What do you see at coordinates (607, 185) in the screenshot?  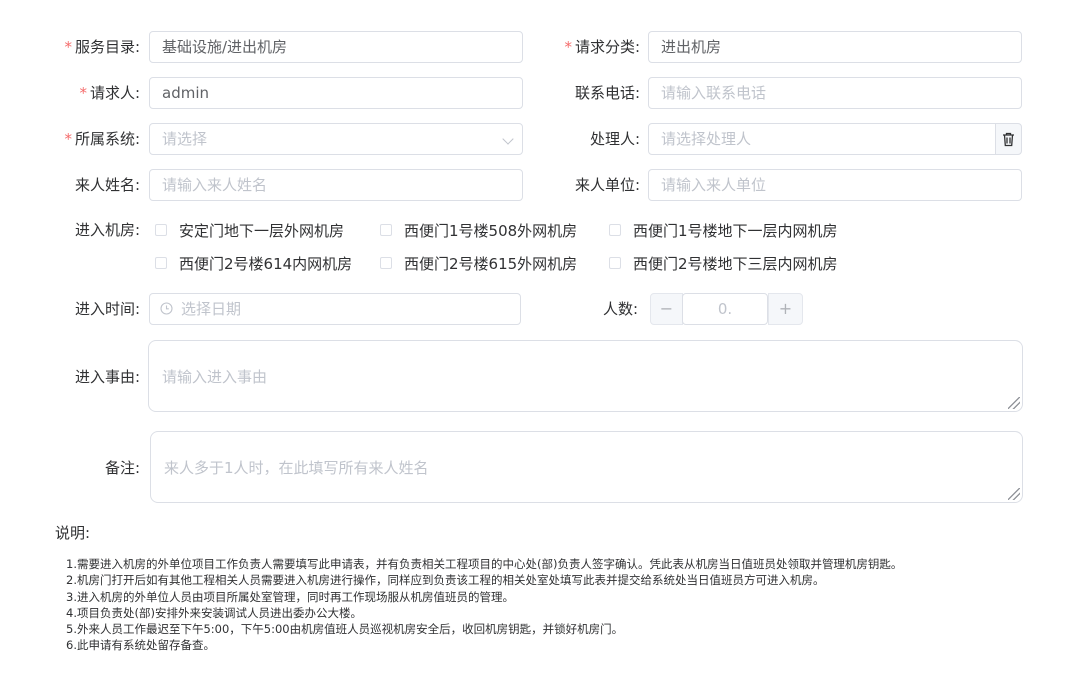 I see `visitor-unit-label: 来人单位:` at bounding box center [607, 185].